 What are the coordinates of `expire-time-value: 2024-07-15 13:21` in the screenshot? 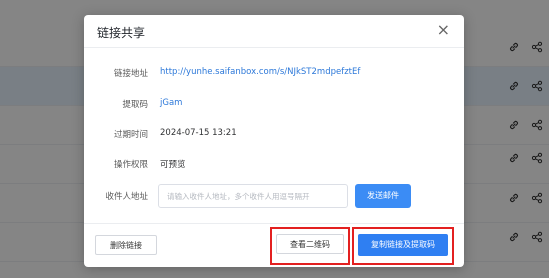 It's located at (198, 133).